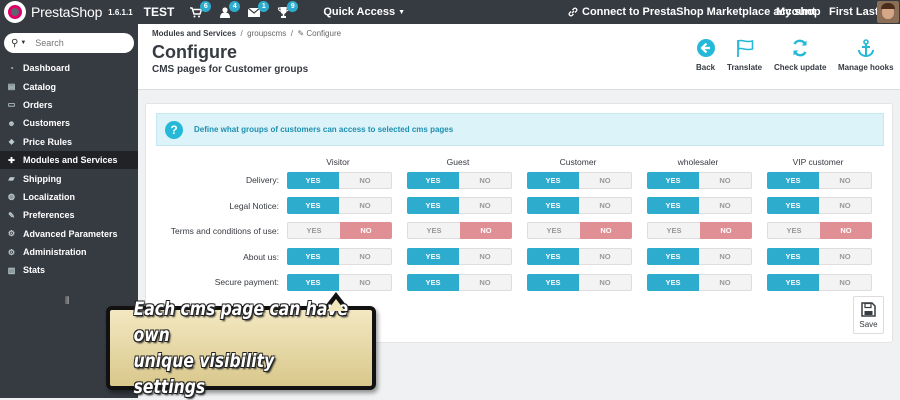 The width and height of the screenshot is (900, 400). Describe the element at coordinates (69, 123) in the screenshot. I see `sidebar-item-customers: ☻ Customers` at that location.